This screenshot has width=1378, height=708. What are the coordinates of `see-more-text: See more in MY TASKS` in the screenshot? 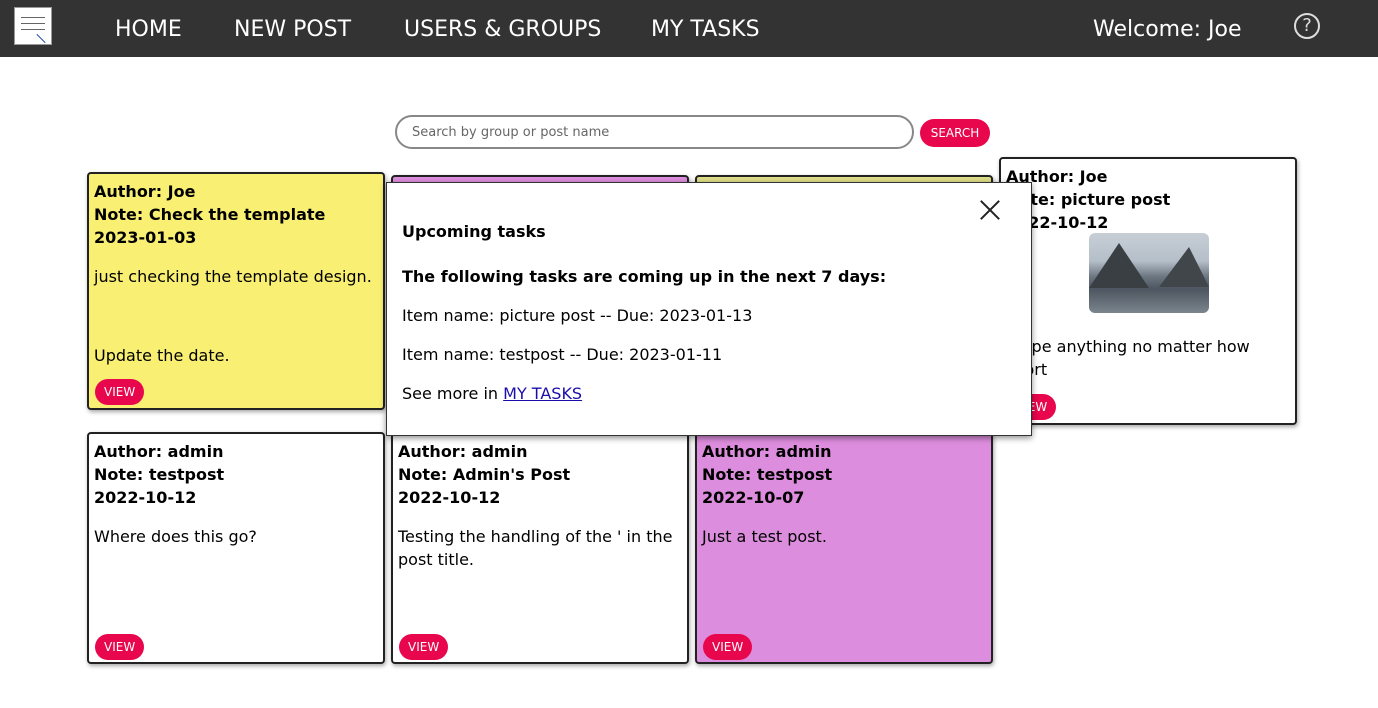 It's located at (492, 393).